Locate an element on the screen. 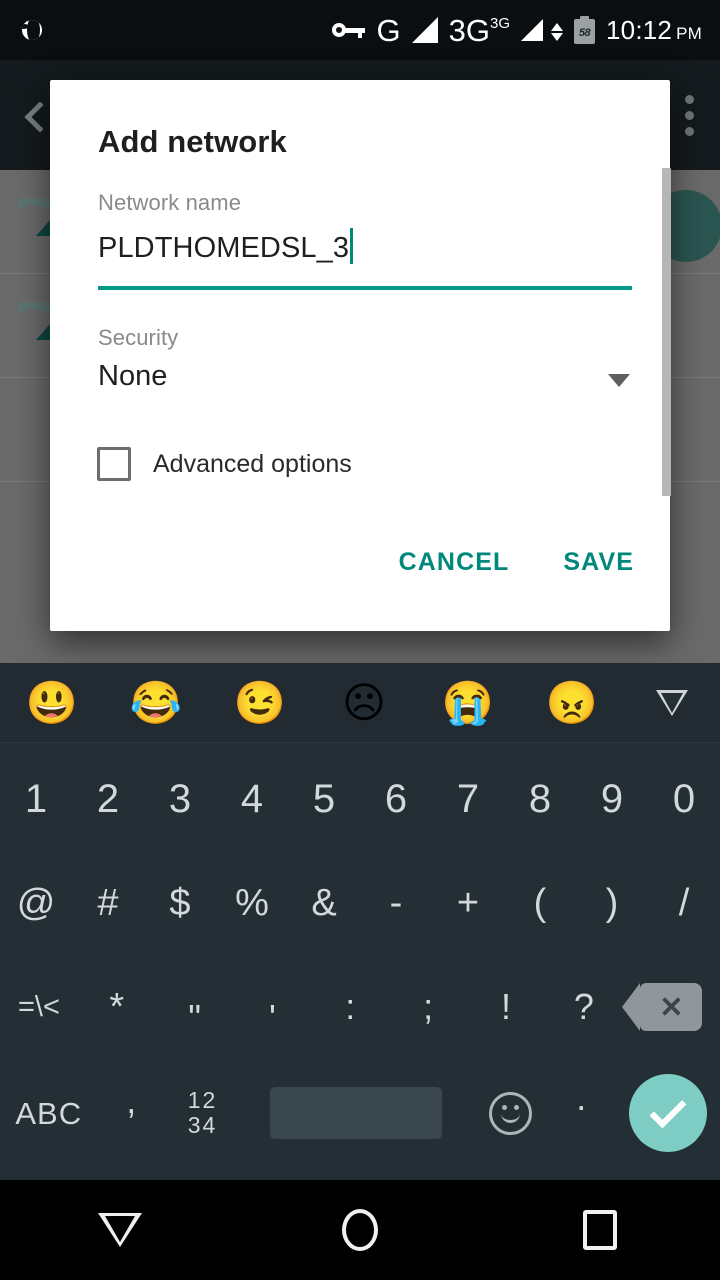 This screenshot has height=1280, width=720. cancel-button: CANCEL is located at coordinates (454, 562).